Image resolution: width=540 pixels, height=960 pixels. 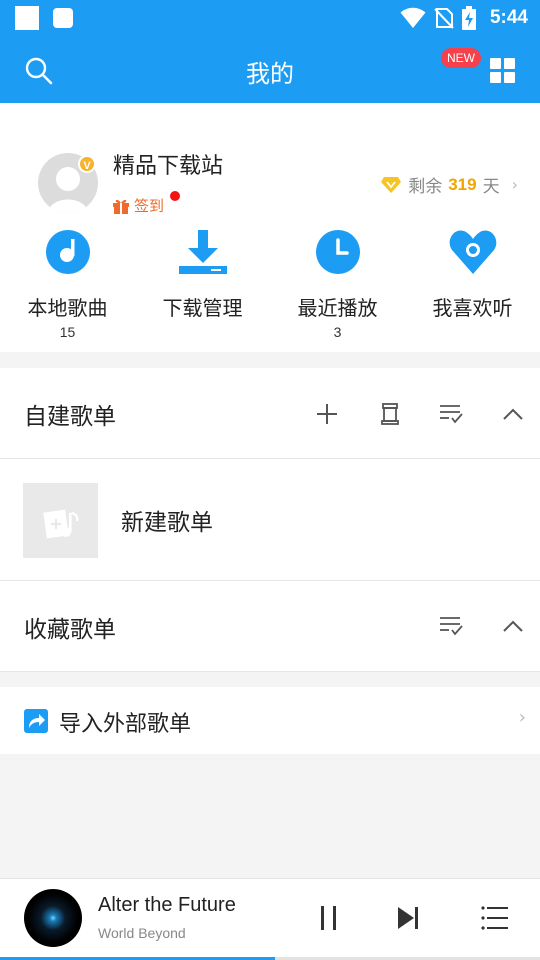 What do you see at coordinates (61, 524) in the screenshot?
I see `add-music-icon` at bounding box center [61, 524].